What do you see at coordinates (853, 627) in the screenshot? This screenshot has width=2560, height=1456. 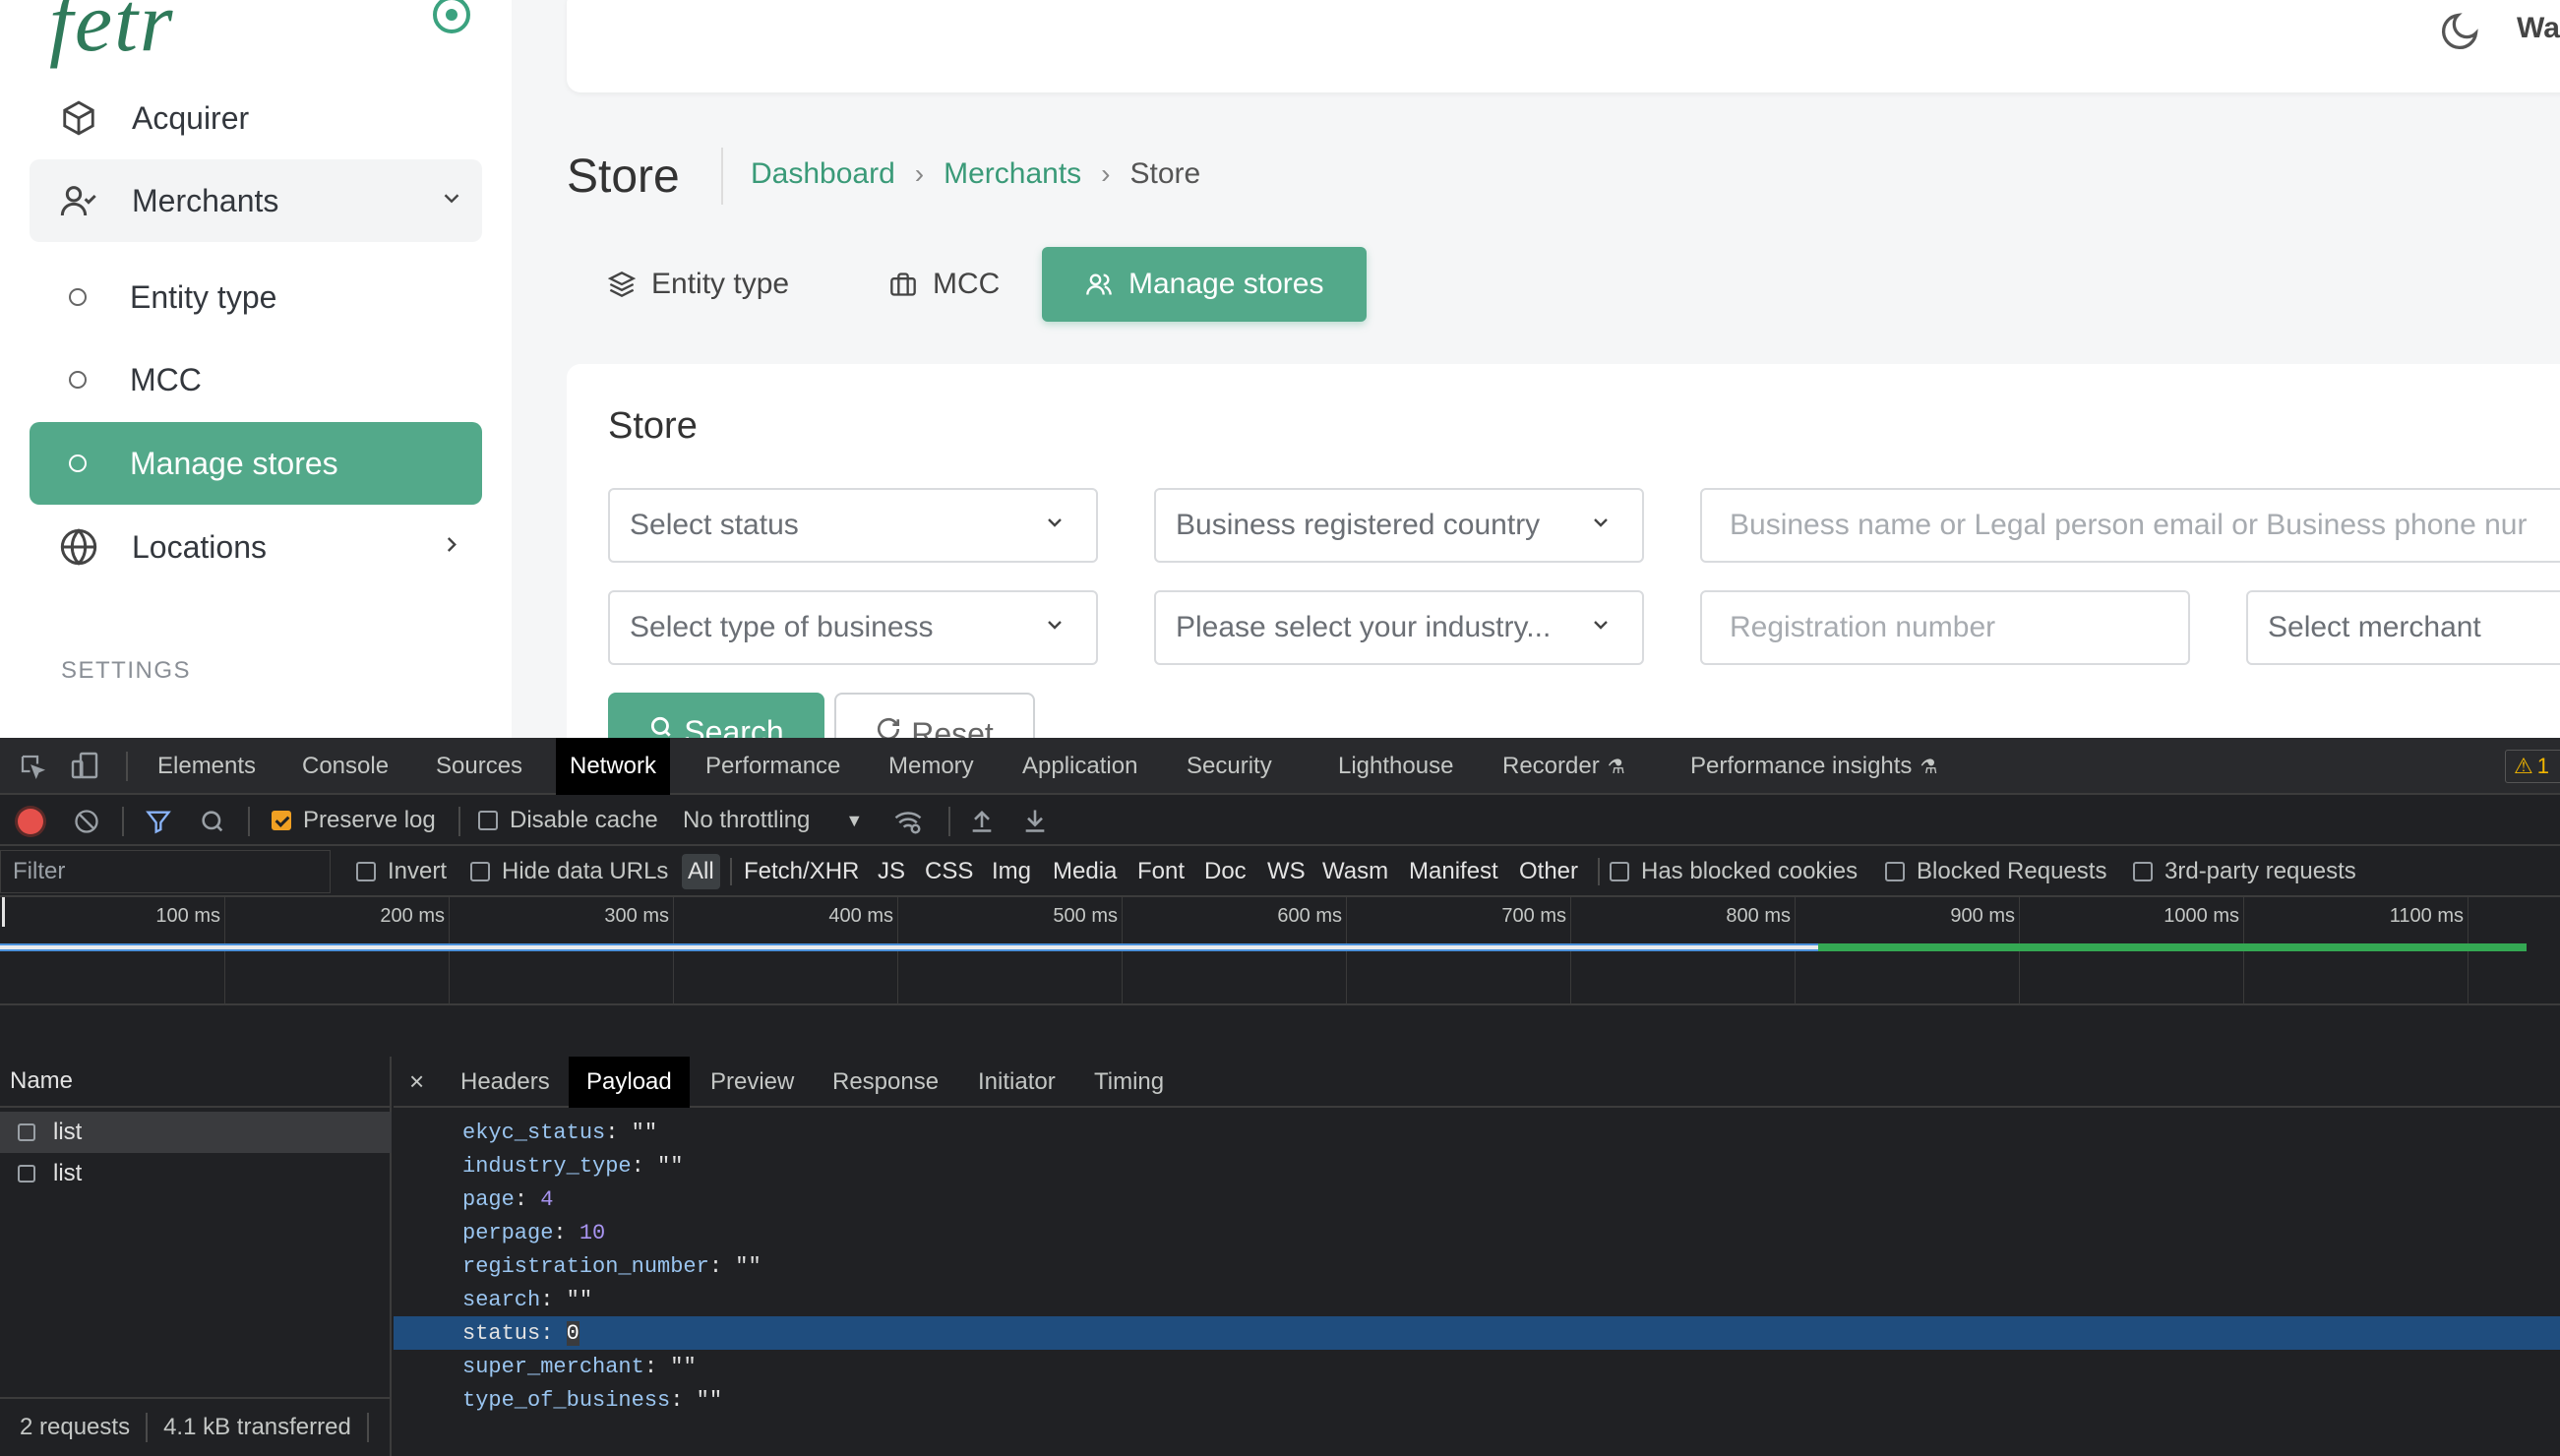 I see `business-type-select: Select type of business` at bounding box center [853, 627].